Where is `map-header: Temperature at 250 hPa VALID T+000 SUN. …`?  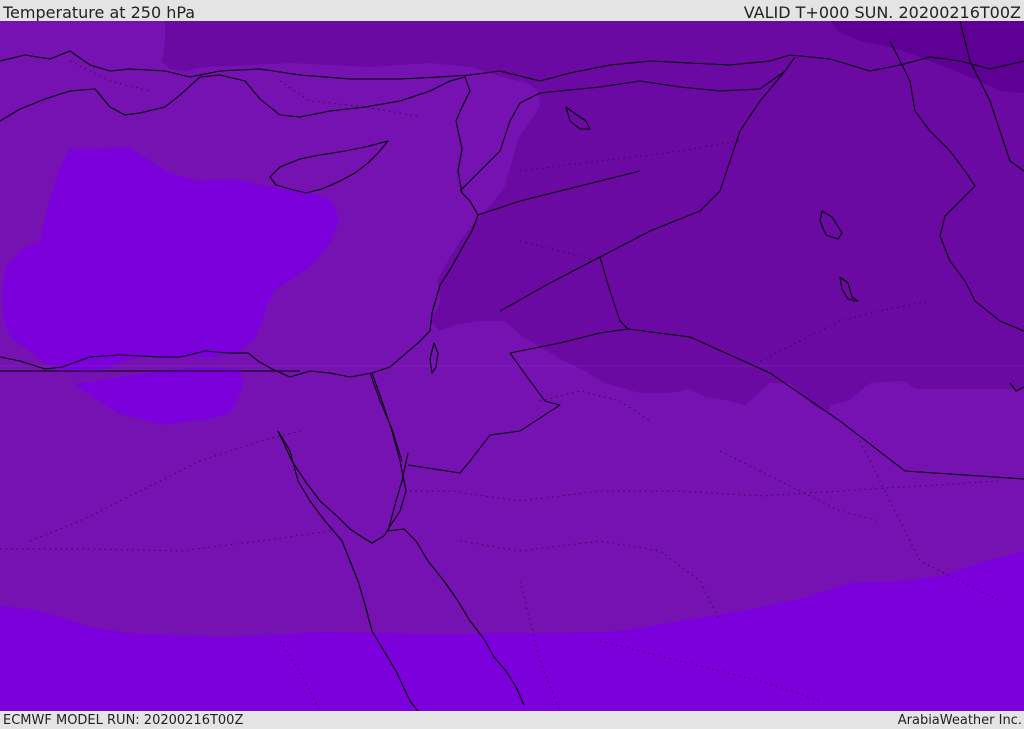 map-header: Temperature at 250 hPa VALID T+000 SUN. … is located at coordinates (512, 10).